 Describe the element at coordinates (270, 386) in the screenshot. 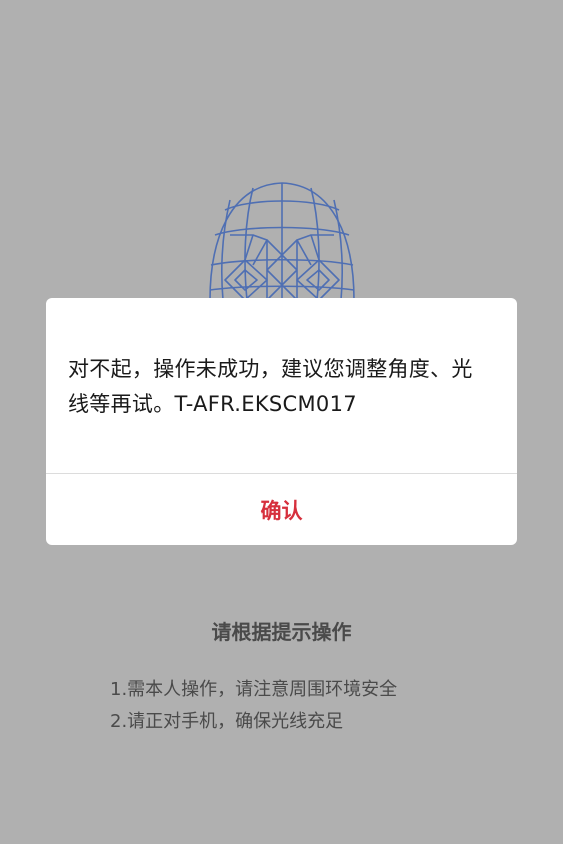

I see `dialog-message: 对不起，操作未成功，建议您调整角度、光线等再试。T-AFR.EKSCM017` at that location.